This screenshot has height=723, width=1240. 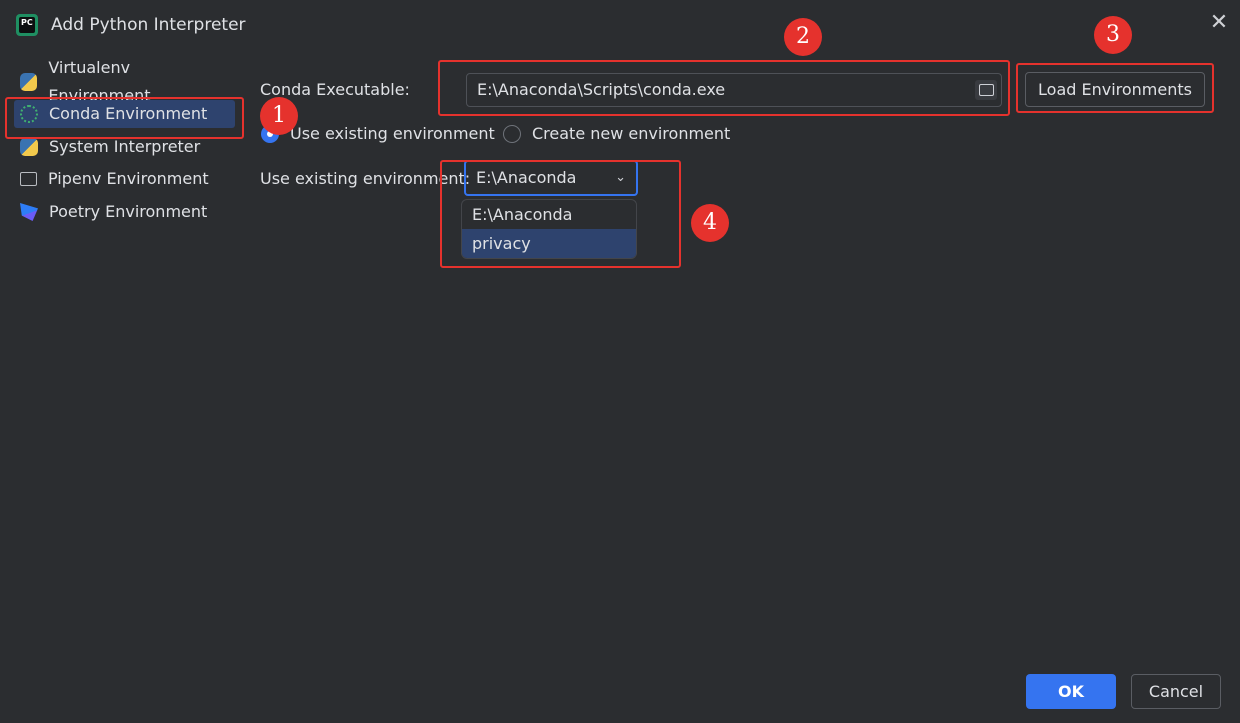 What do you see at coordinates (128, 178) in the screenshot?
I see `sidebar-item-label: Pipenv Environment` at bounding box center [128, 178].